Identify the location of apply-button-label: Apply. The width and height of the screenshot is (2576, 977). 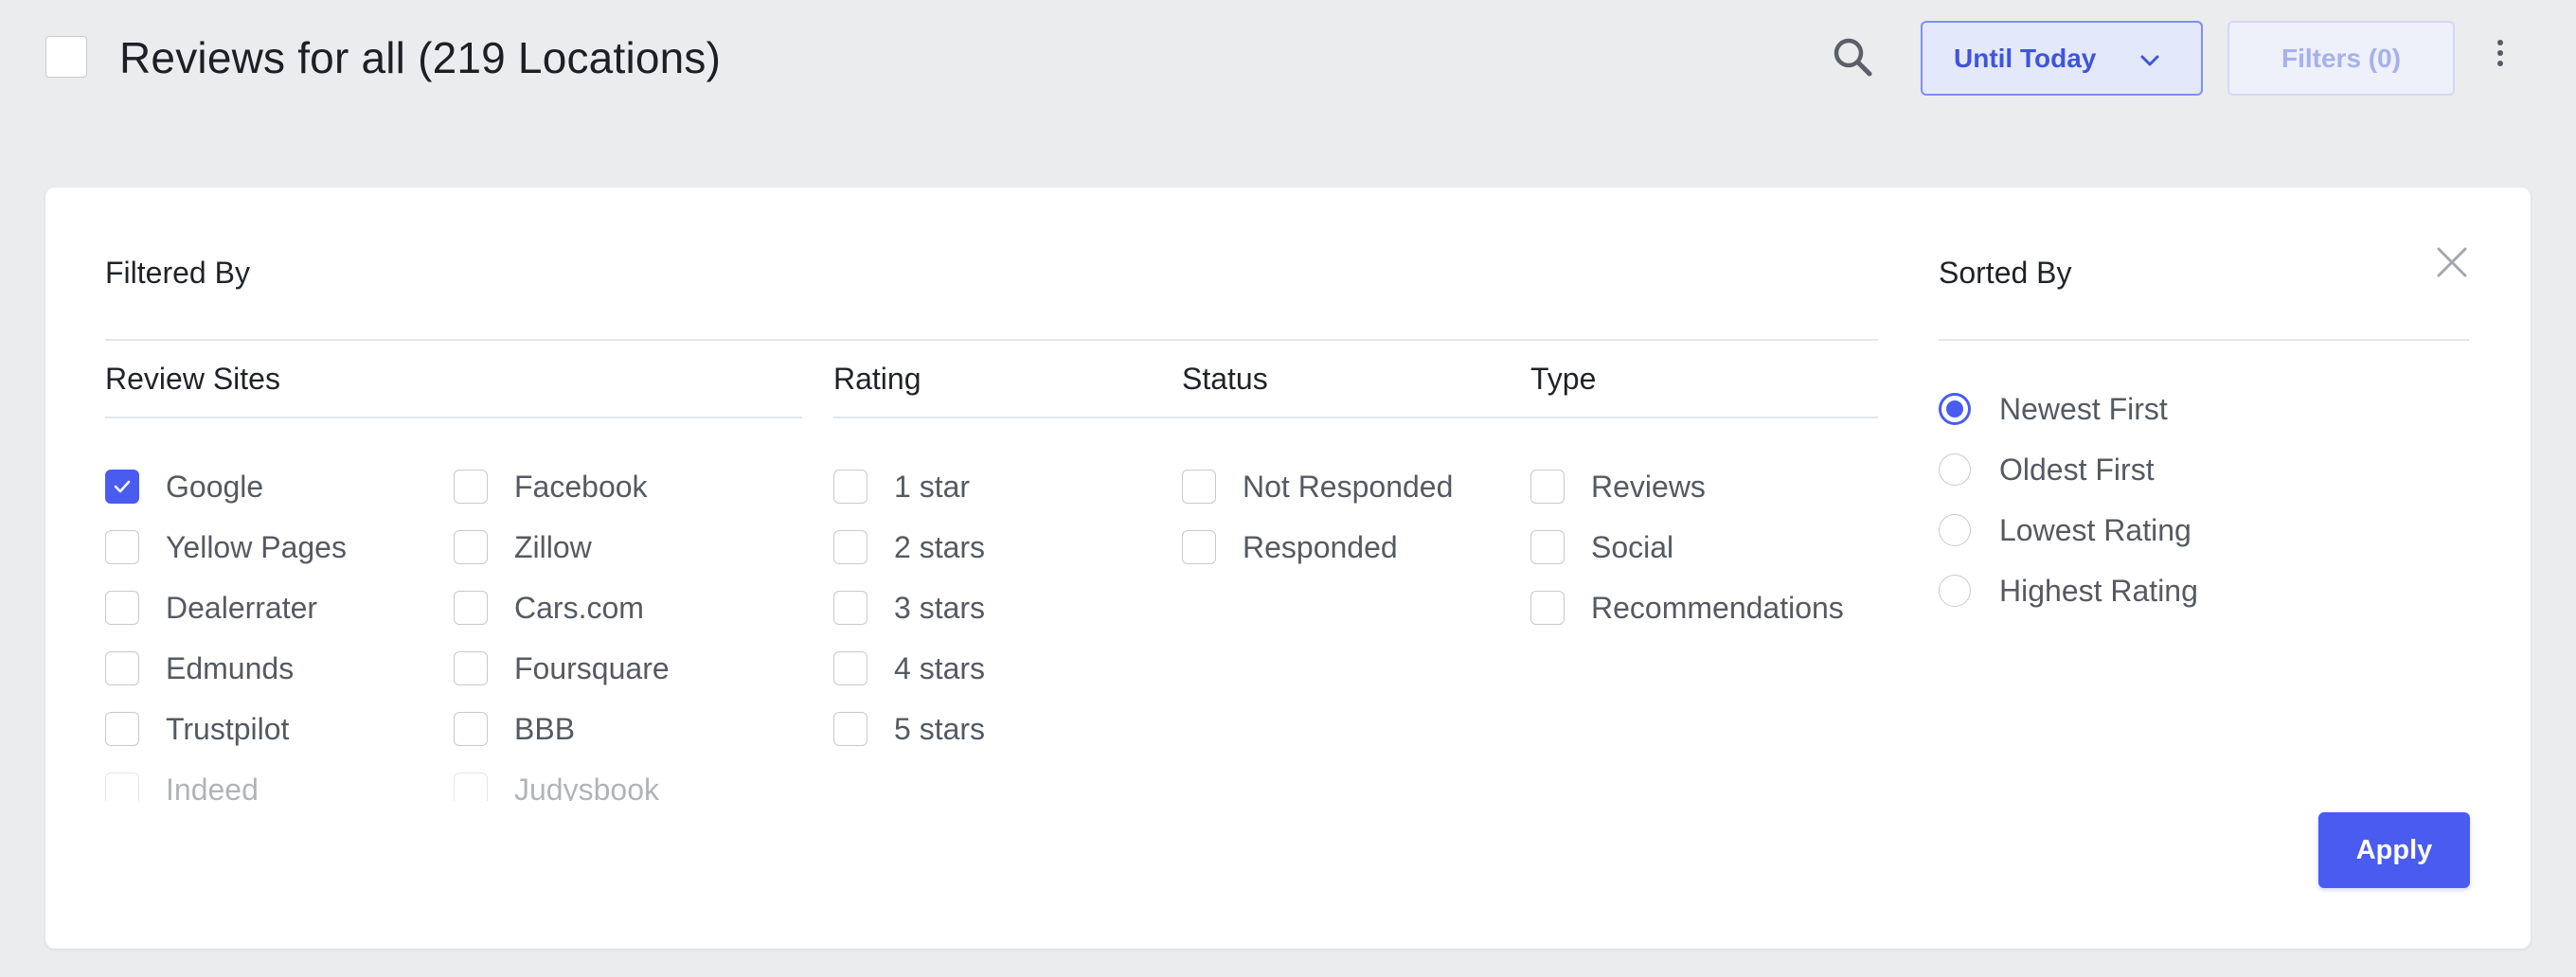
(2394, 850).